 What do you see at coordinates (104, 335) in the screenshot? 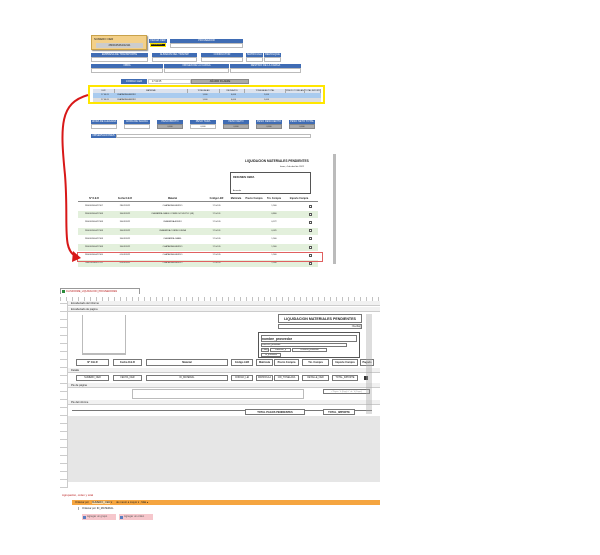
I see `logo-placeholder` at bounding box center [104, 335].